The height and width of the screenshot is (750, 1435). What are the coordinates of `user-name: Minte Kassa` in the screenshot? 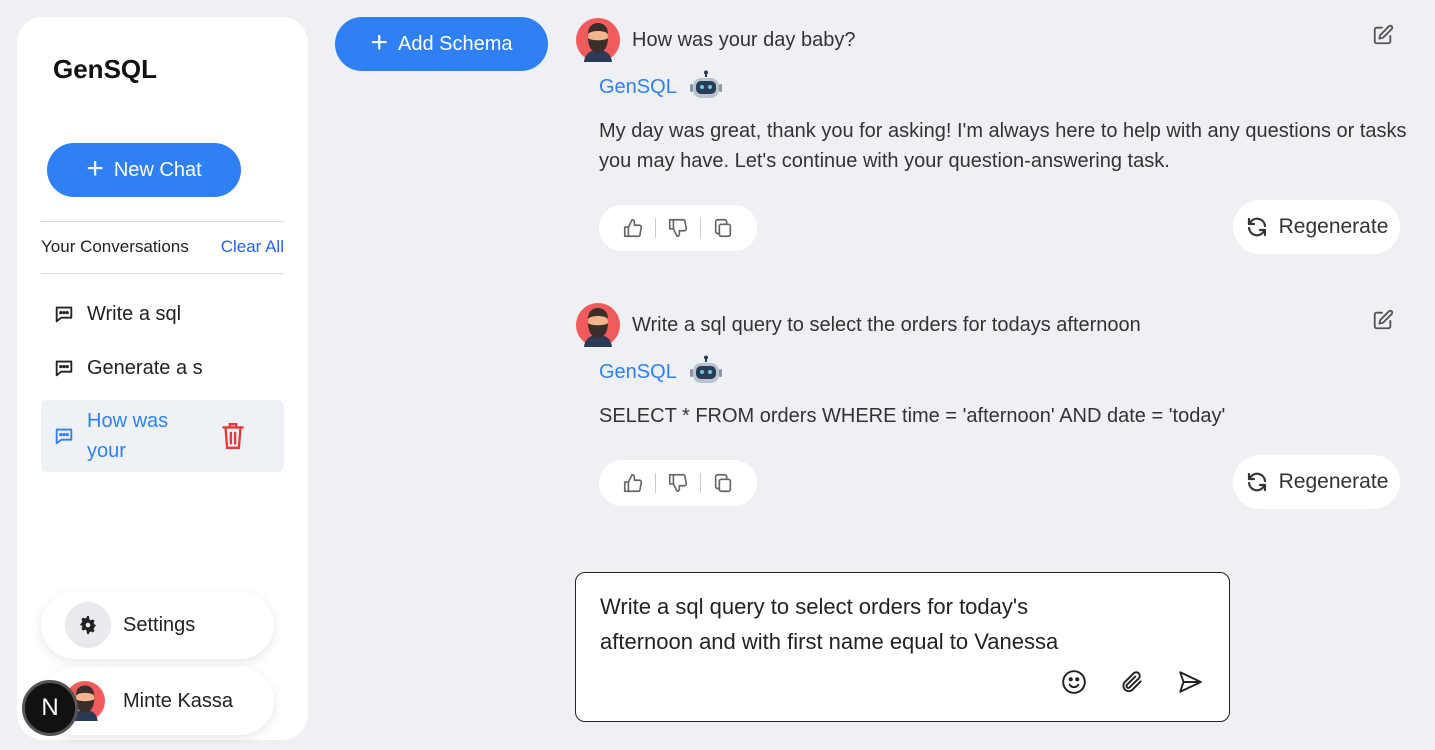 It's located at (178, 700).